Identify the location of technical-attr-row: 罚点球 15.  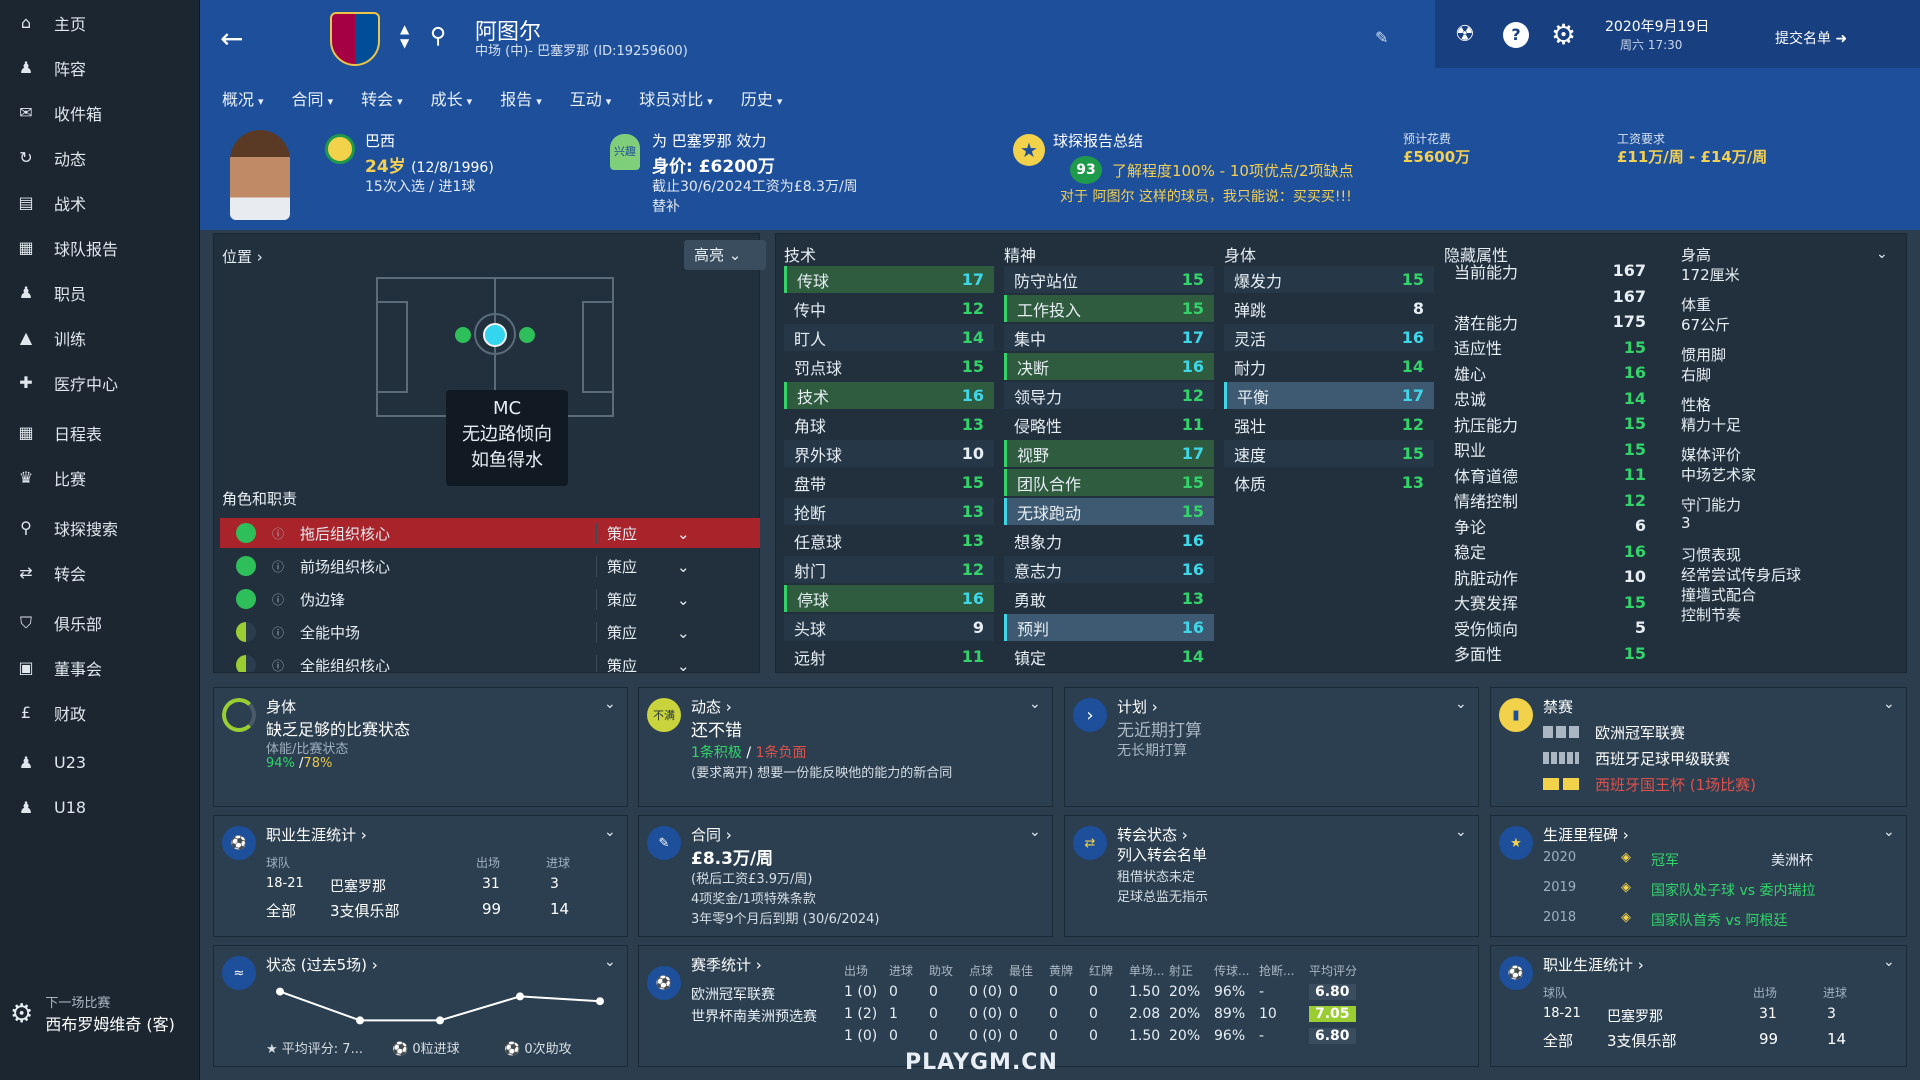
(889, 366).